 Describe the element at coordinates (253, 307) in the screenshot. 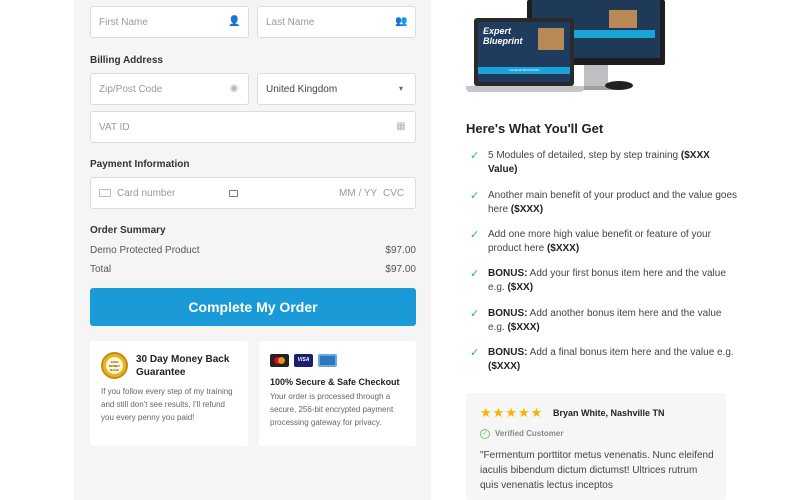

I see `complete-order-button: Complete My Order` at that location.